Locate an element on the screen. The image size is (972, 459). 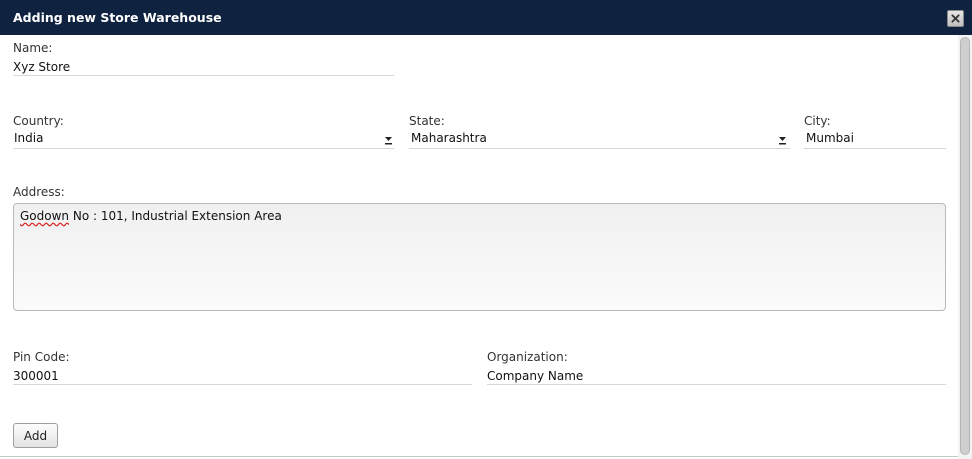
country-dropdown-arrow-icon is located at coordinates (388, 138).